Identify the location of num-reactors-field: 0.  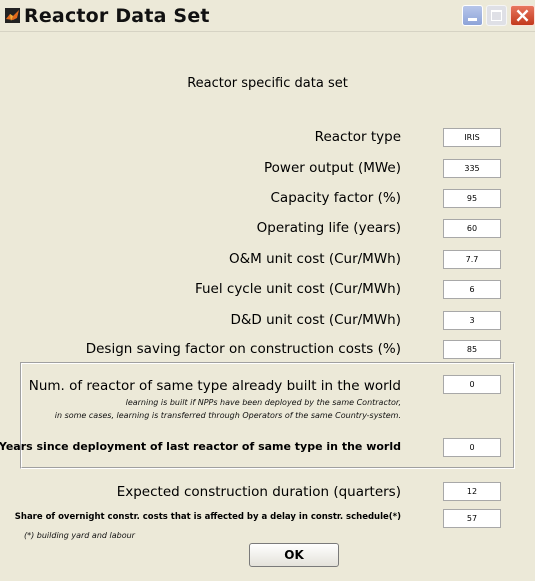
(472, 384).